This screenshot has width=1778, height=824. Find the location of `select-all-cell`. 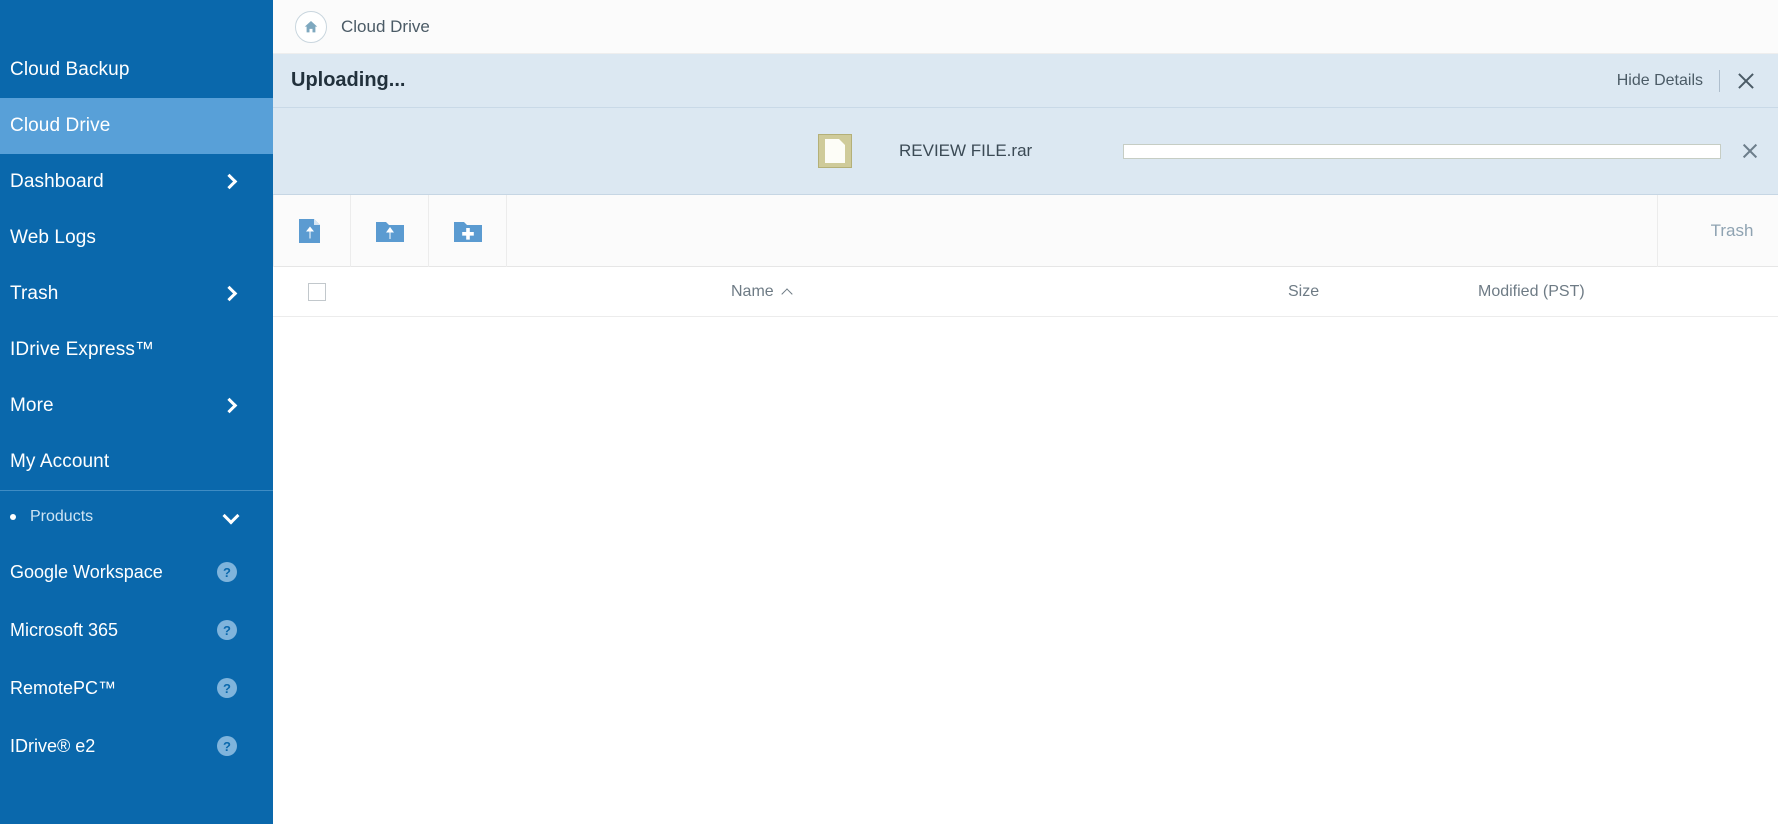

select-all-cell is located at coordinates (317, 291).